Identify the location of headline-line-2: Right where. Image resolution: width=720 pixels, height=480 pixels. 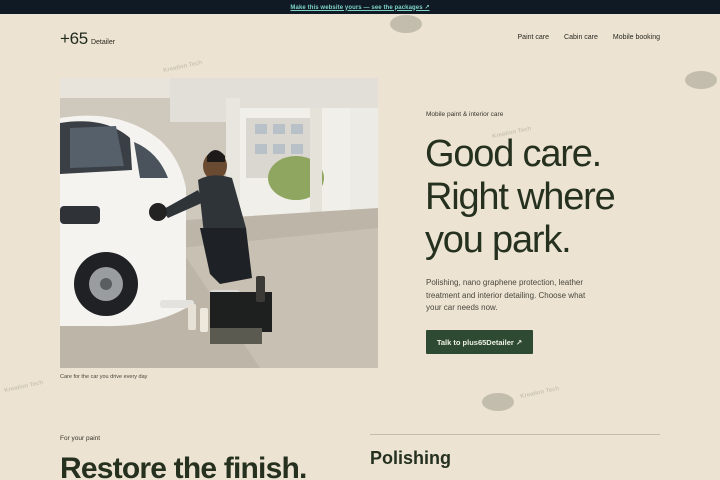
(520, 197).